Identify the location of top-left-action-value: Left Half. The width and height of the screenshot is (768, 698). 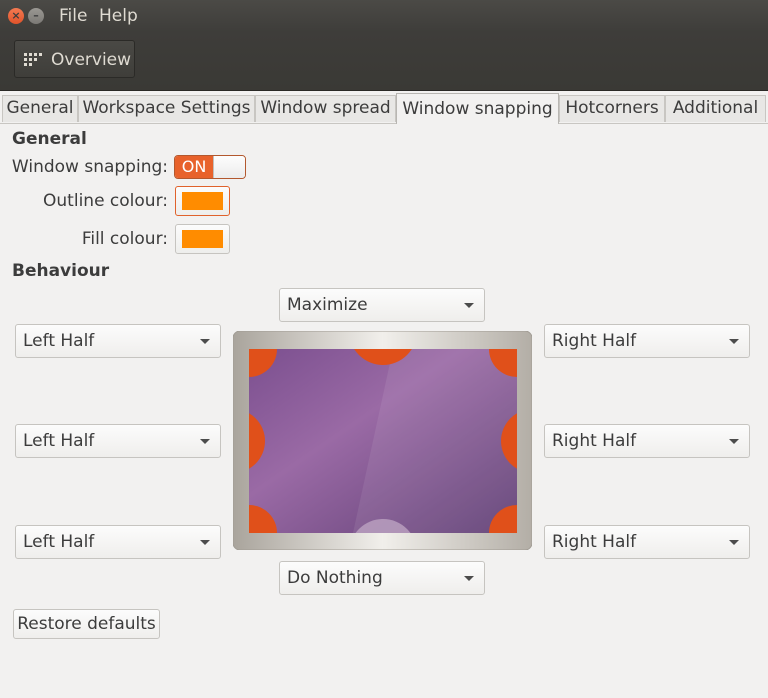
(59, 341).